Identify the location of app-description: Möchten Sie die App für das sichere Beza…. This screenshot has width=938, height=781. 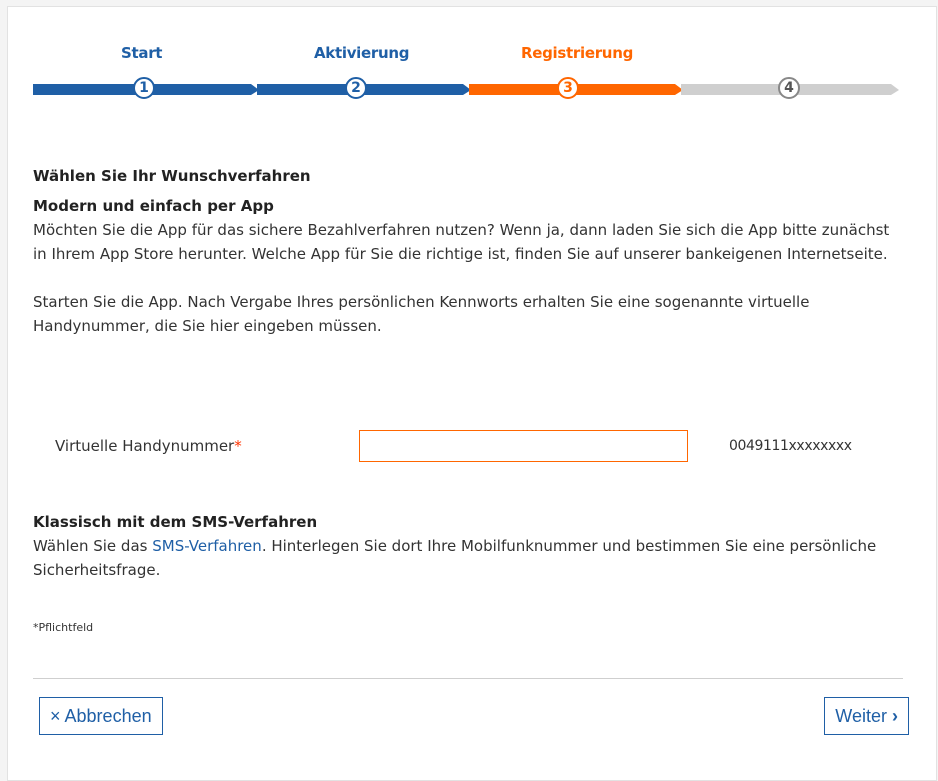
(461, 242).